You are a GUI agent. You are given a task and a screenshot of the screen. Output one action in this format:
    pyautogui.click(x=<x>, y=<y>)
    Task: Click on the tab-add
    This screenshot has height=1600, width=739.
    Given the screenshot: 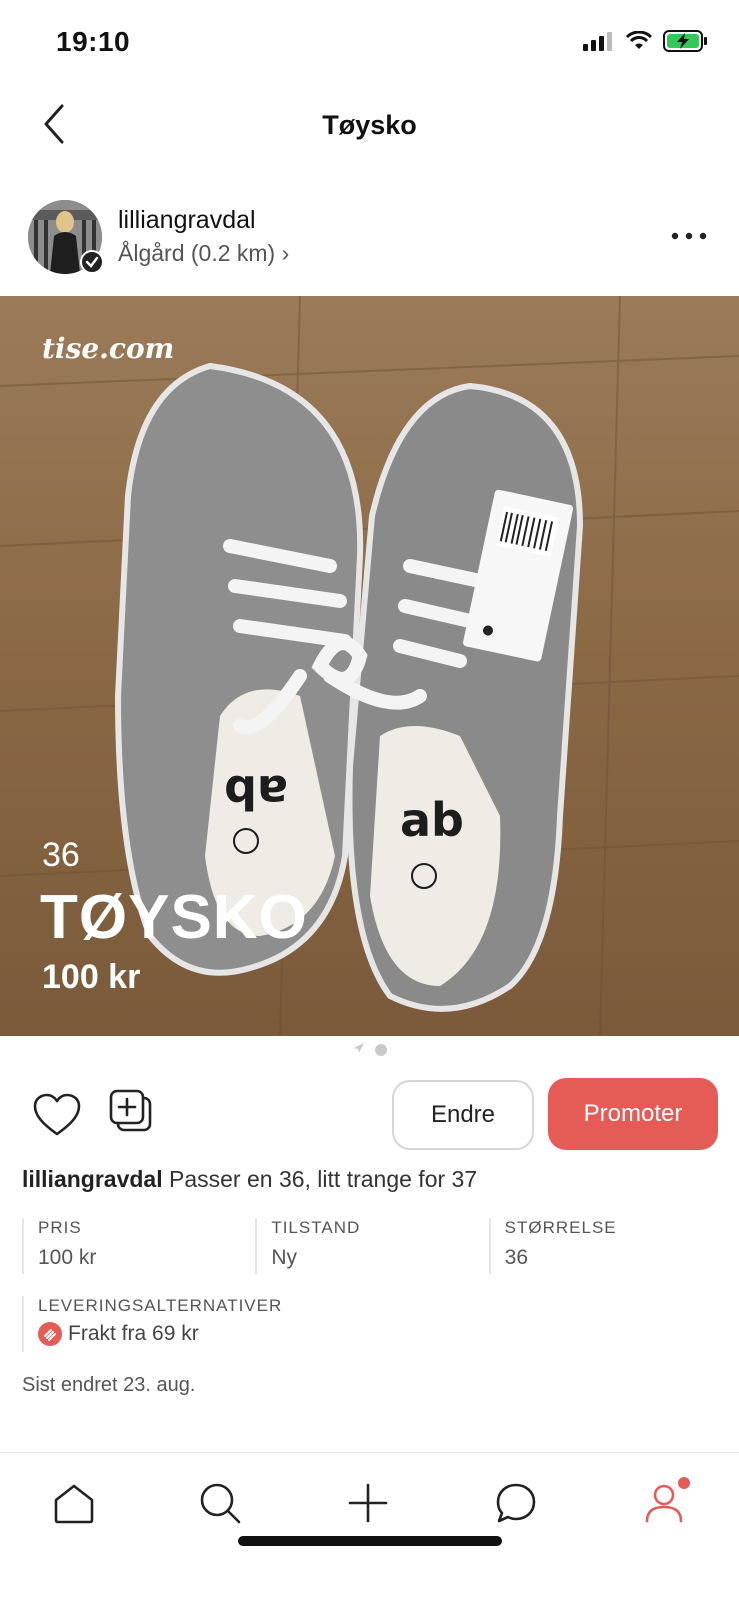 What is the action you would take?
    pyautogui.click(x=368, y=1503)
    